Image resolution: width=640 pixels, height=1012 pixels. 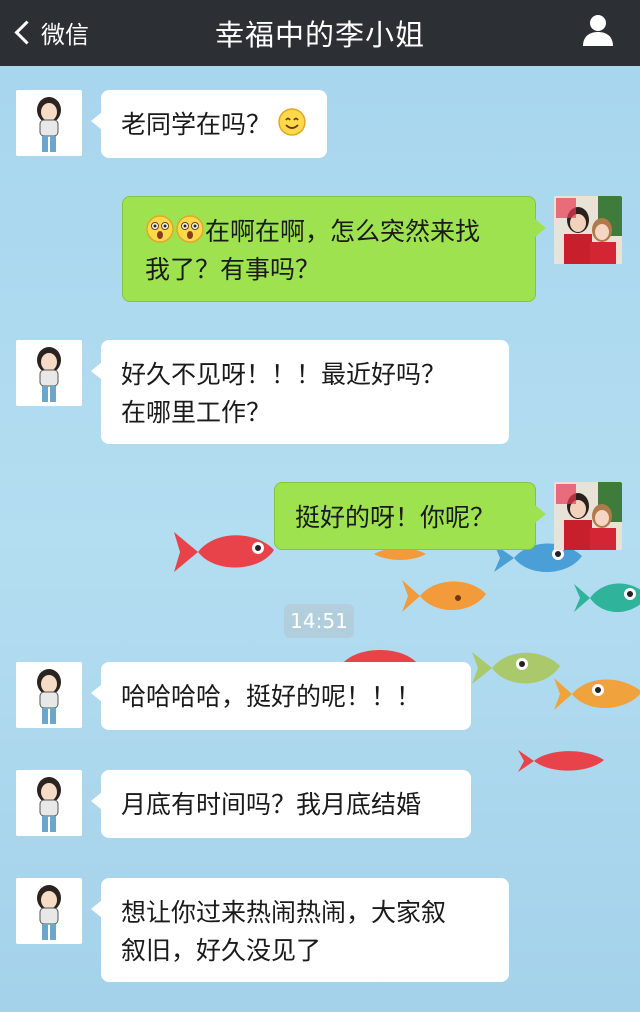 What do you see at coordinates (196, 124) in the screenshot?
I see `message-text: 老同学在吗？` at bounding box center [196, 124].